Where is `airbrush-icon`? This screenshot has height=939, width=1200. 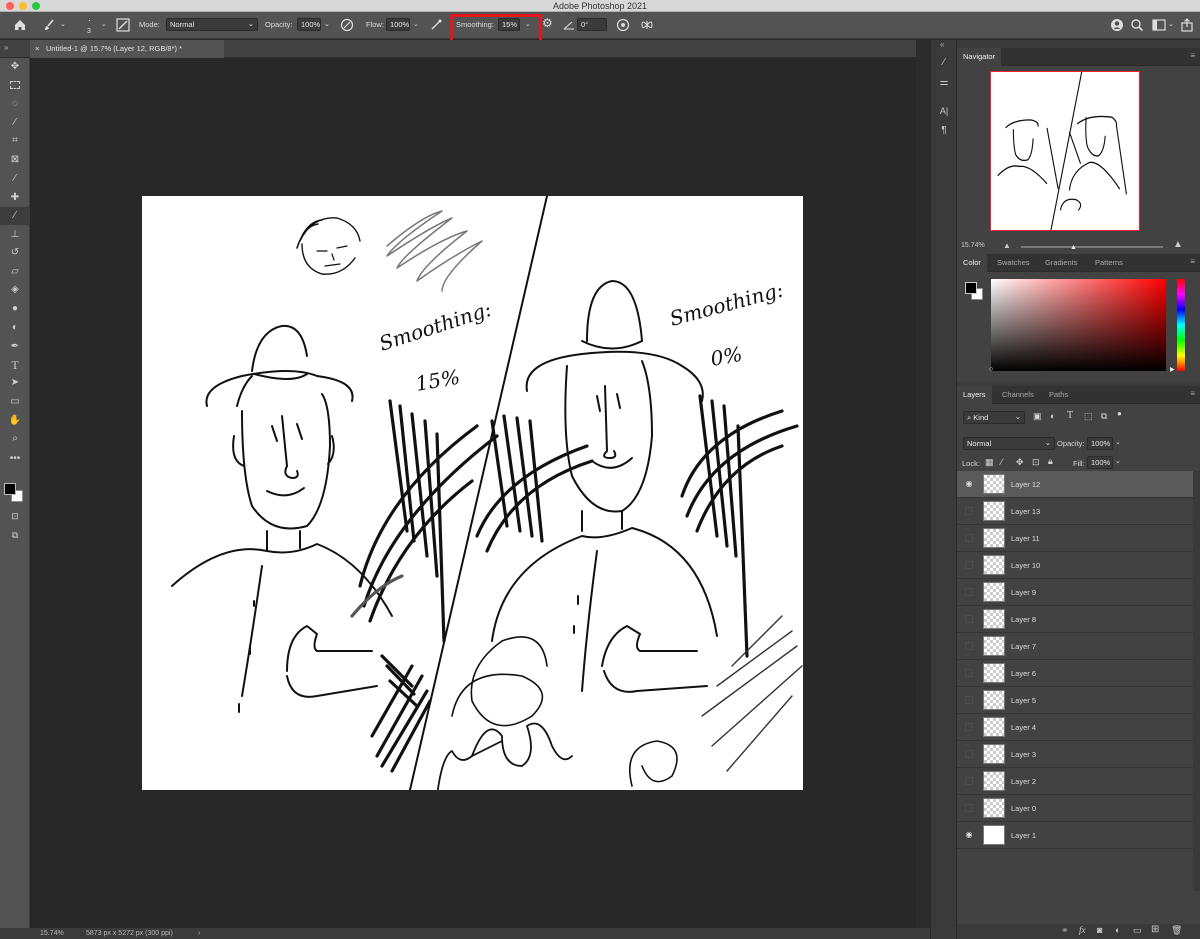 airbrush-icon is located at coordinates (436, 25).